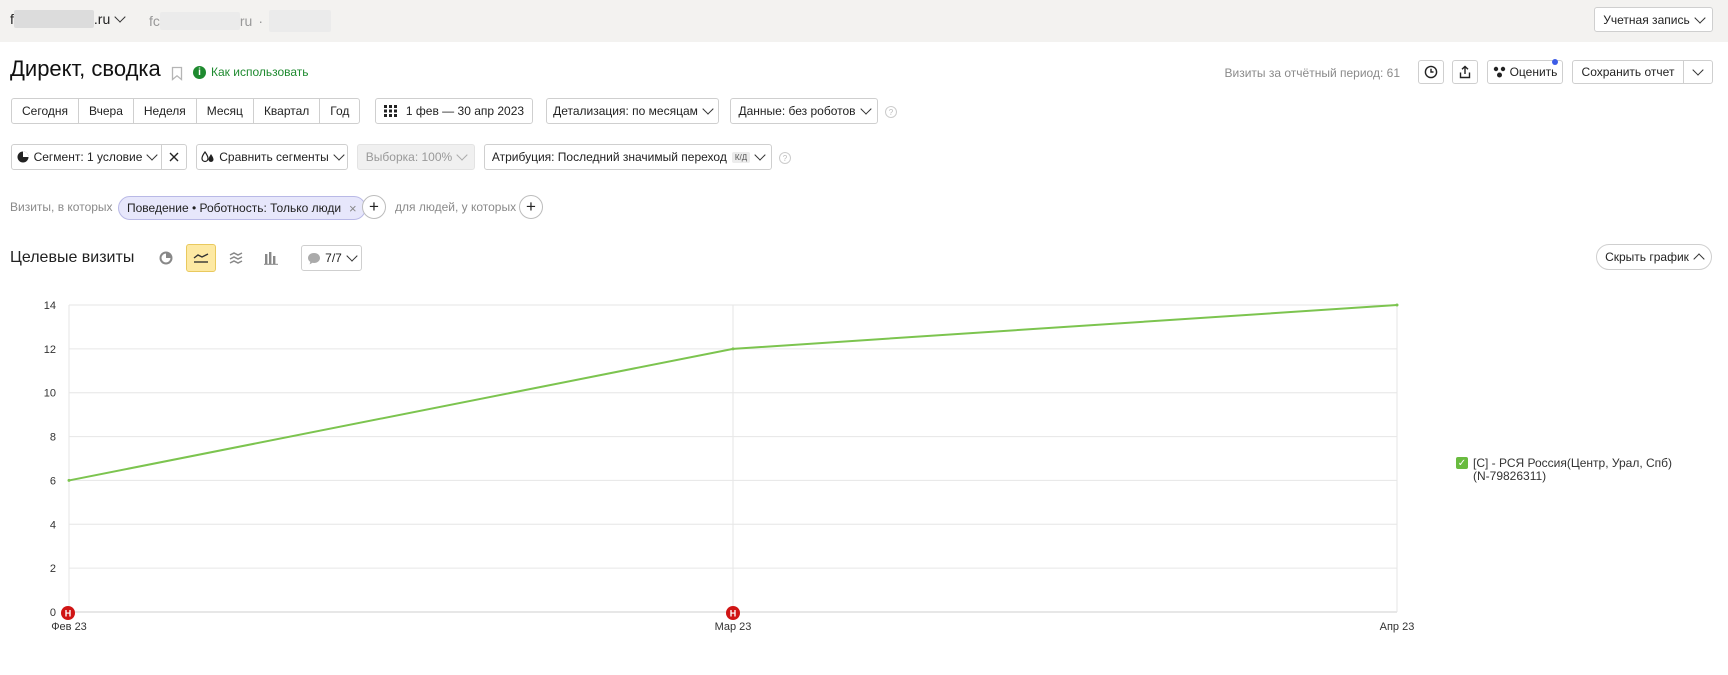 This screenshot has width=1728, height=675. I want to click on pie-icon, so click(23, 157).